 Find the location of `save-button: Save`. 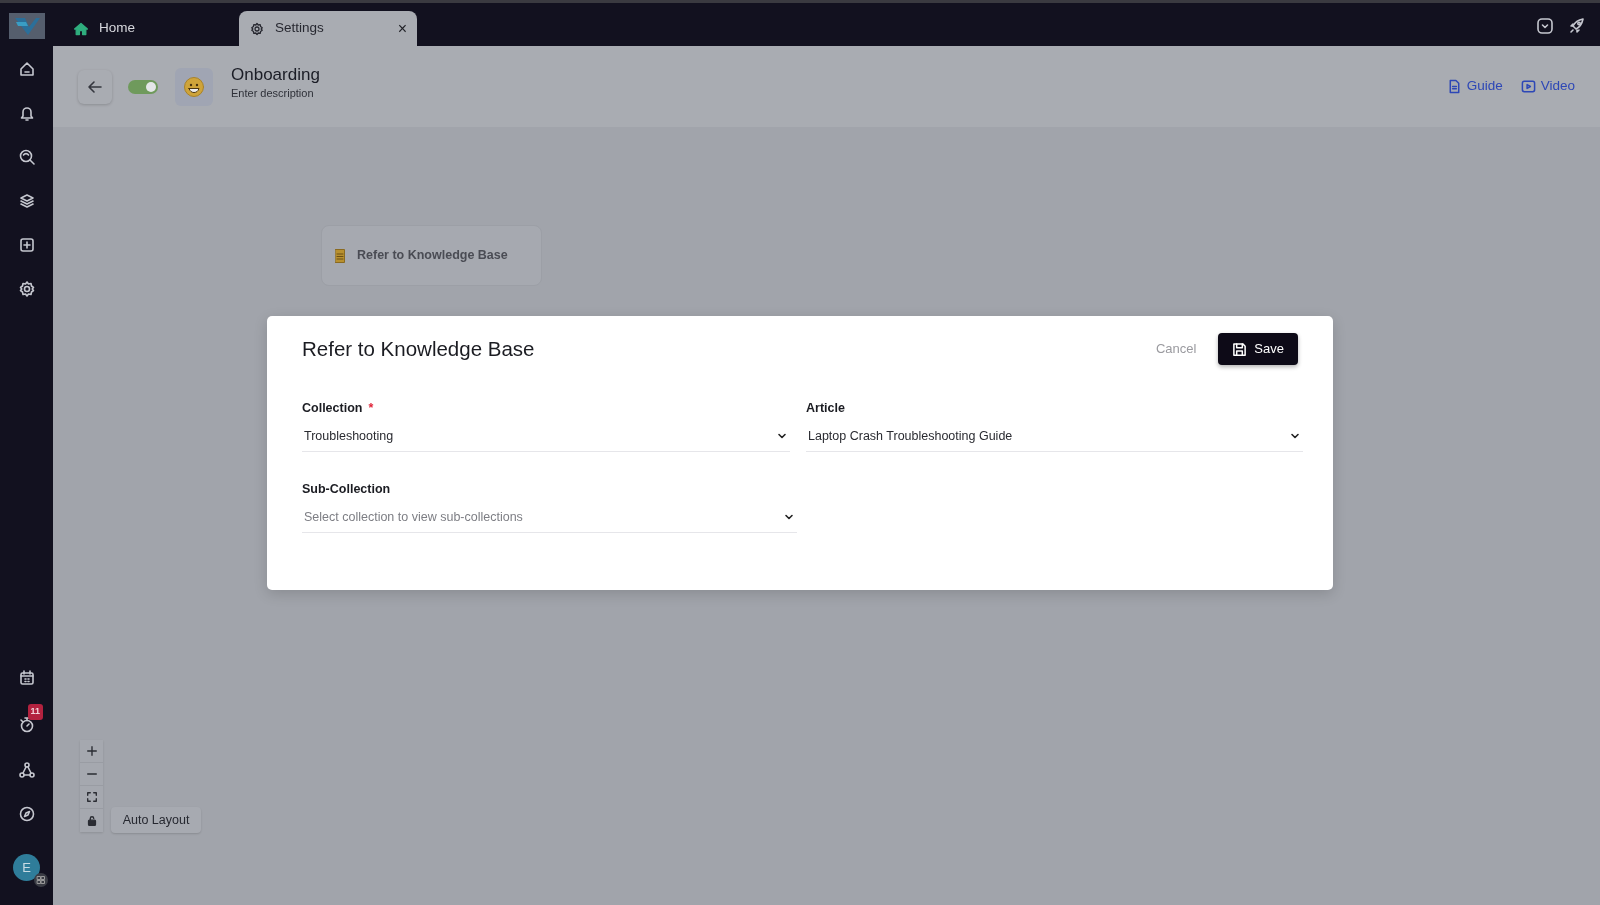

save-button: Save is located at coordinates (1258, 349).